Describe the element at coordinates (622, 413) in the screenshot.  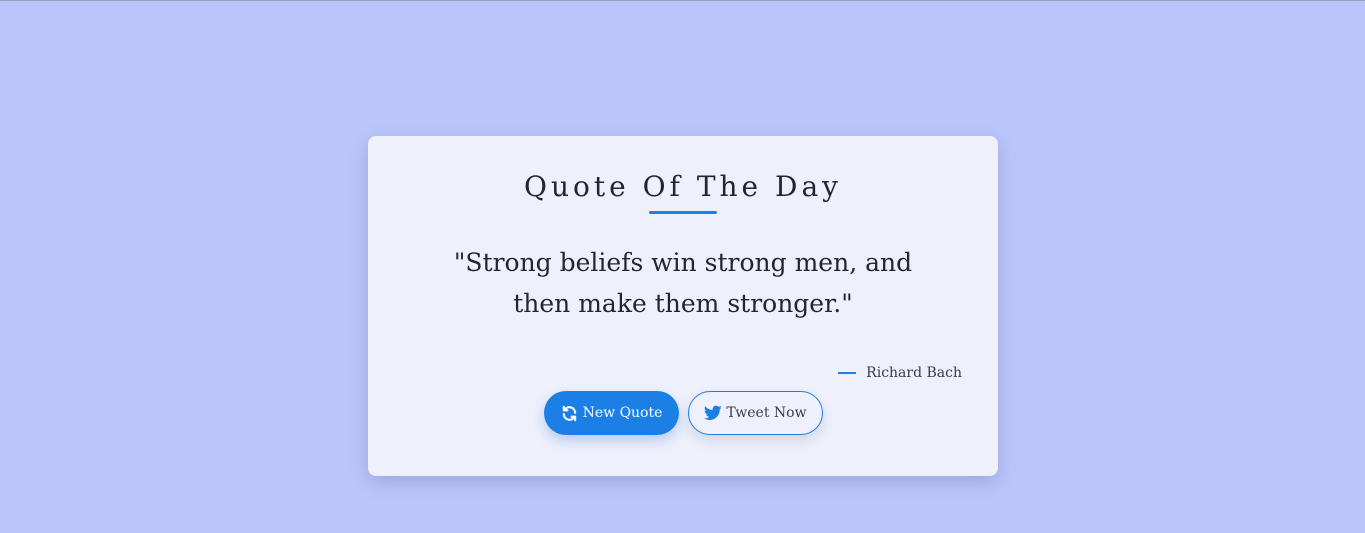
I see `new-quote-label: New Quote` at that location.